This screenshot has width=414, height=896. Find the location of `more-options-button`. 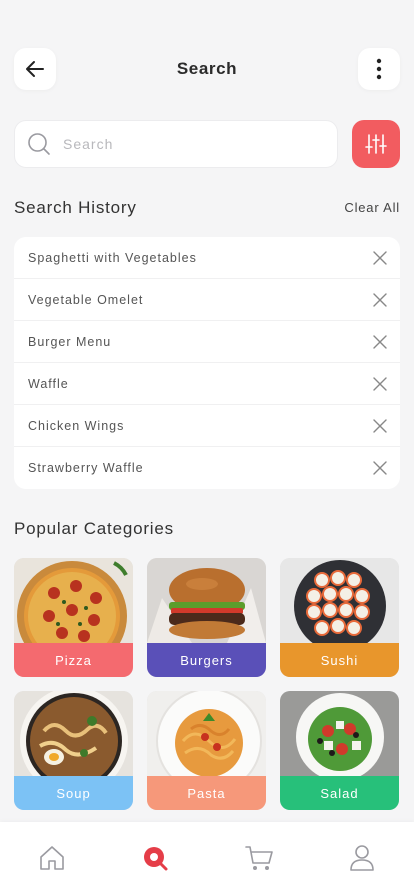

more-options-button is located at coordinates (379, 69).